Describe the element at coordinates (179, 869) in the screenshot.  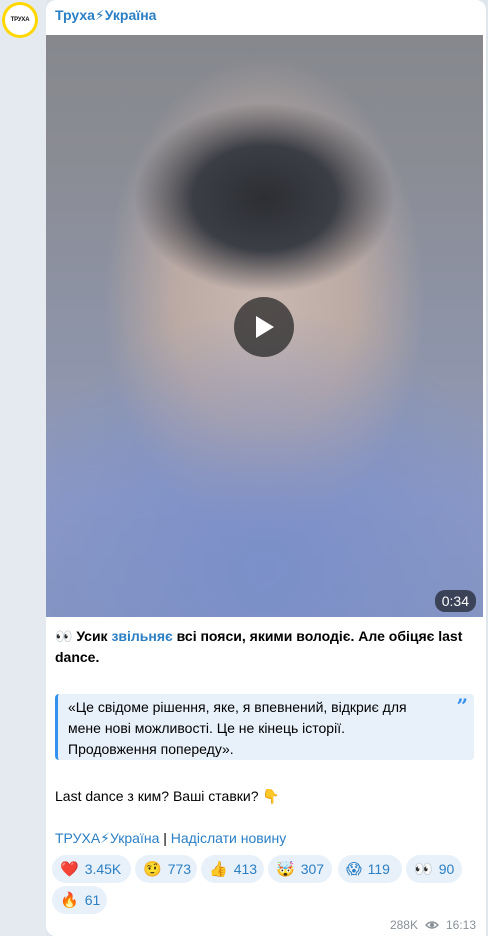
I see `reaction-count: 773` at that location.